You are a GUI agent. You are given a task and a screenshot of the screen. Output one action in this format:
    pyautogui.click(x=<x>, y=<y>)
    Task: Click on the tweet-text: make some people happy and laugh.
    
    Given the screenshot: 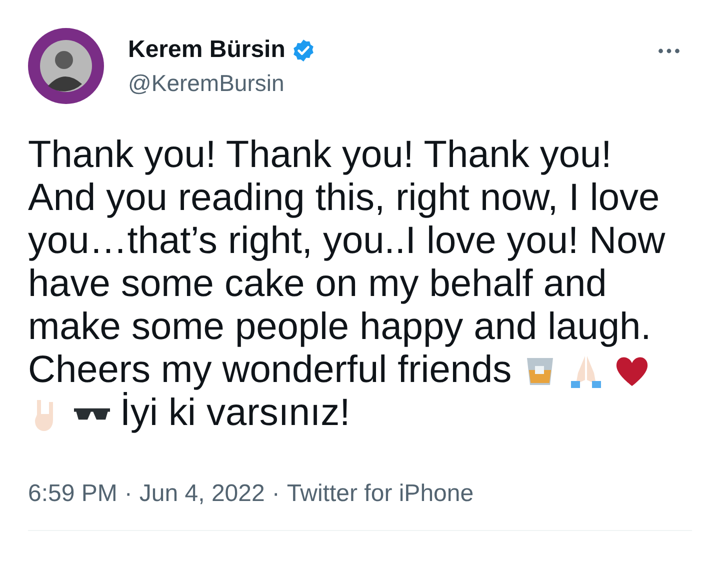 What is the action you would take?
    pyautogui.click(x=340, y=327)
    